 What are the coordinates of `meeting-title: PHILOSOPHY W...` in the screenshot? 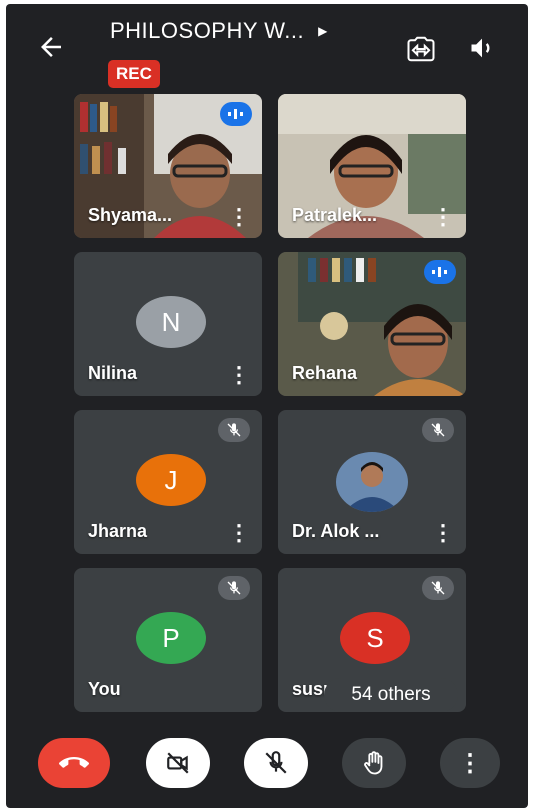 It's located at (207, 30).